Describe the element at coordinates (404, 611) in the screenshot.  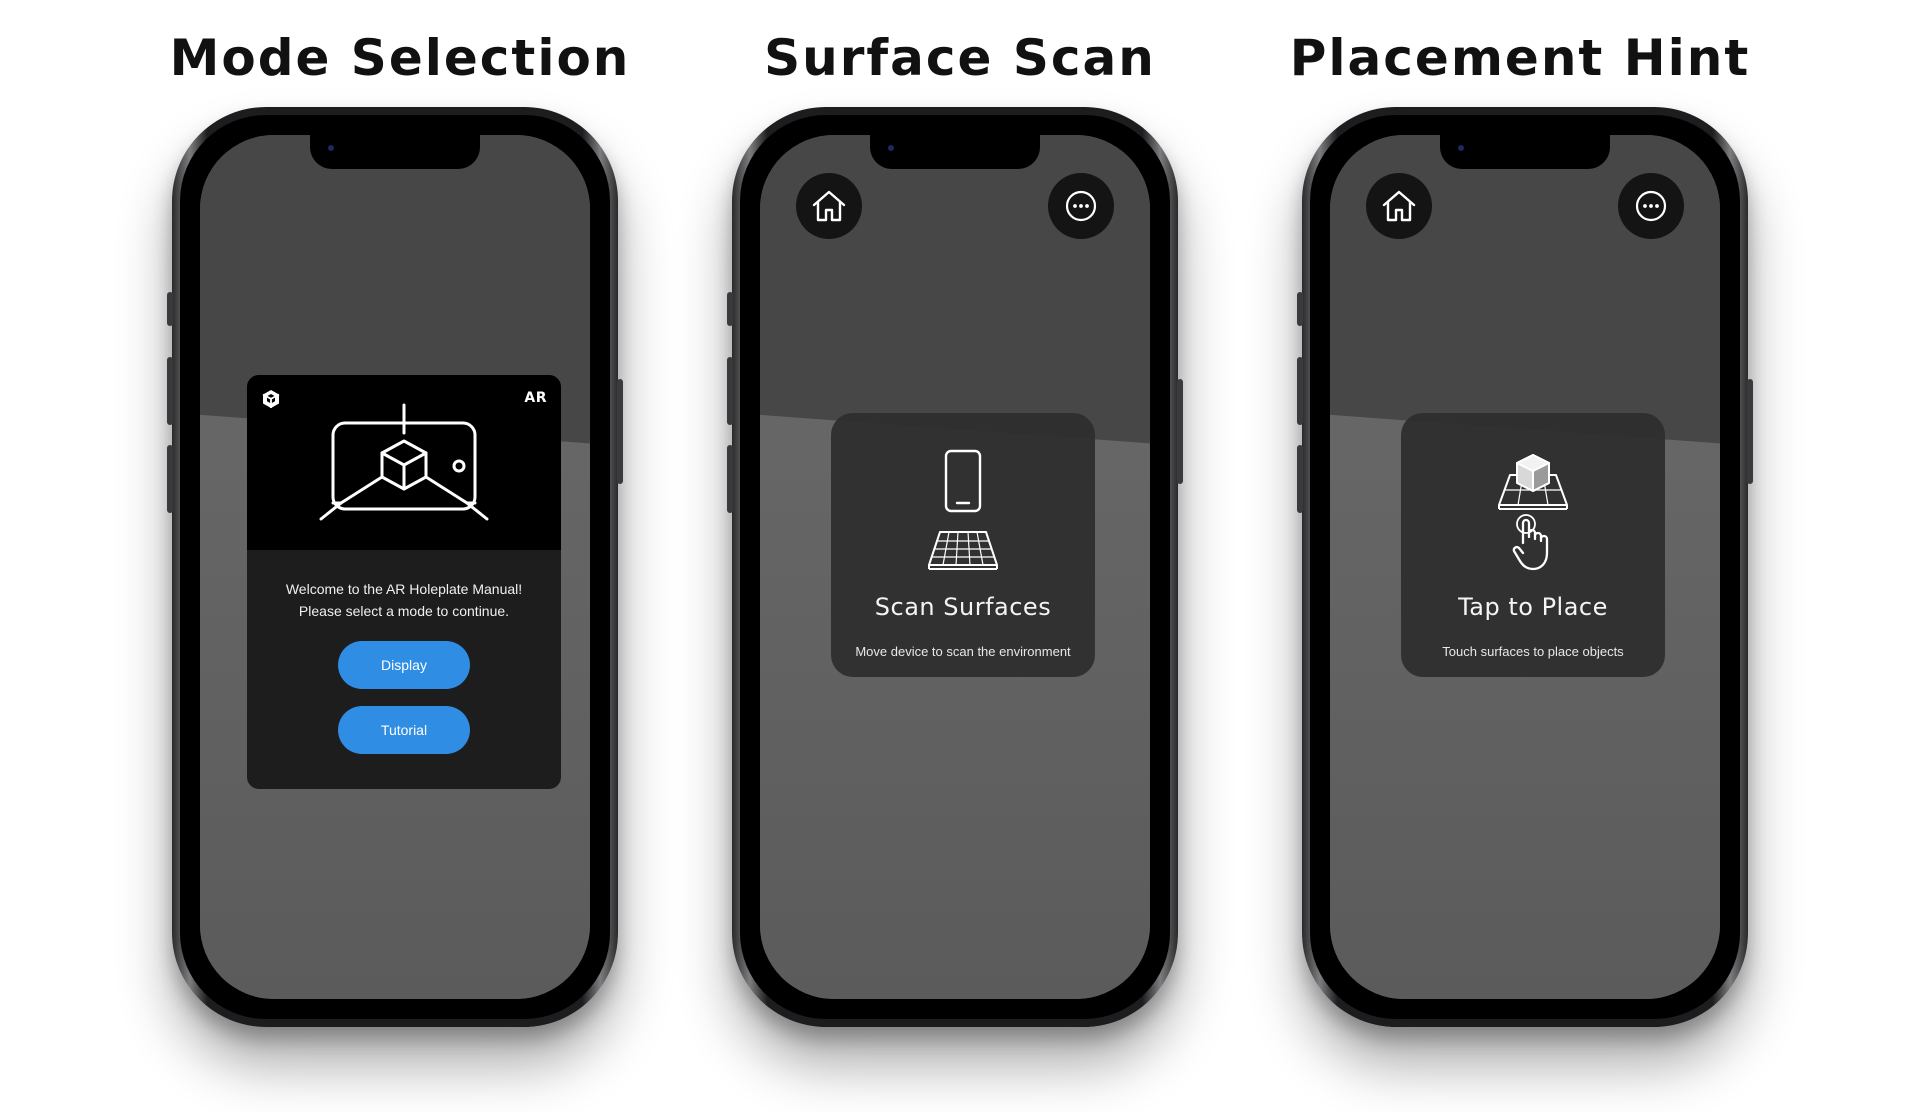
I see `welcome-line-2: Please select a mode to continue.` at that location.